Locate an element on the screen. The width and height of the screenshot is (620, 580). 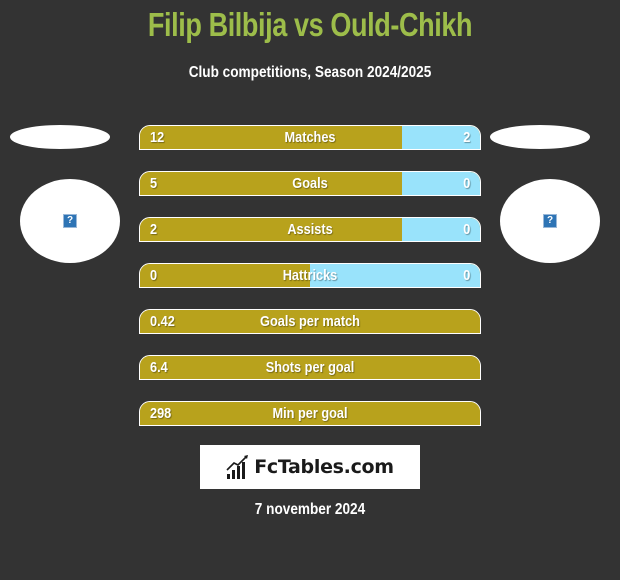
right-player-name-placeholder is located at coordinates (540, 137).